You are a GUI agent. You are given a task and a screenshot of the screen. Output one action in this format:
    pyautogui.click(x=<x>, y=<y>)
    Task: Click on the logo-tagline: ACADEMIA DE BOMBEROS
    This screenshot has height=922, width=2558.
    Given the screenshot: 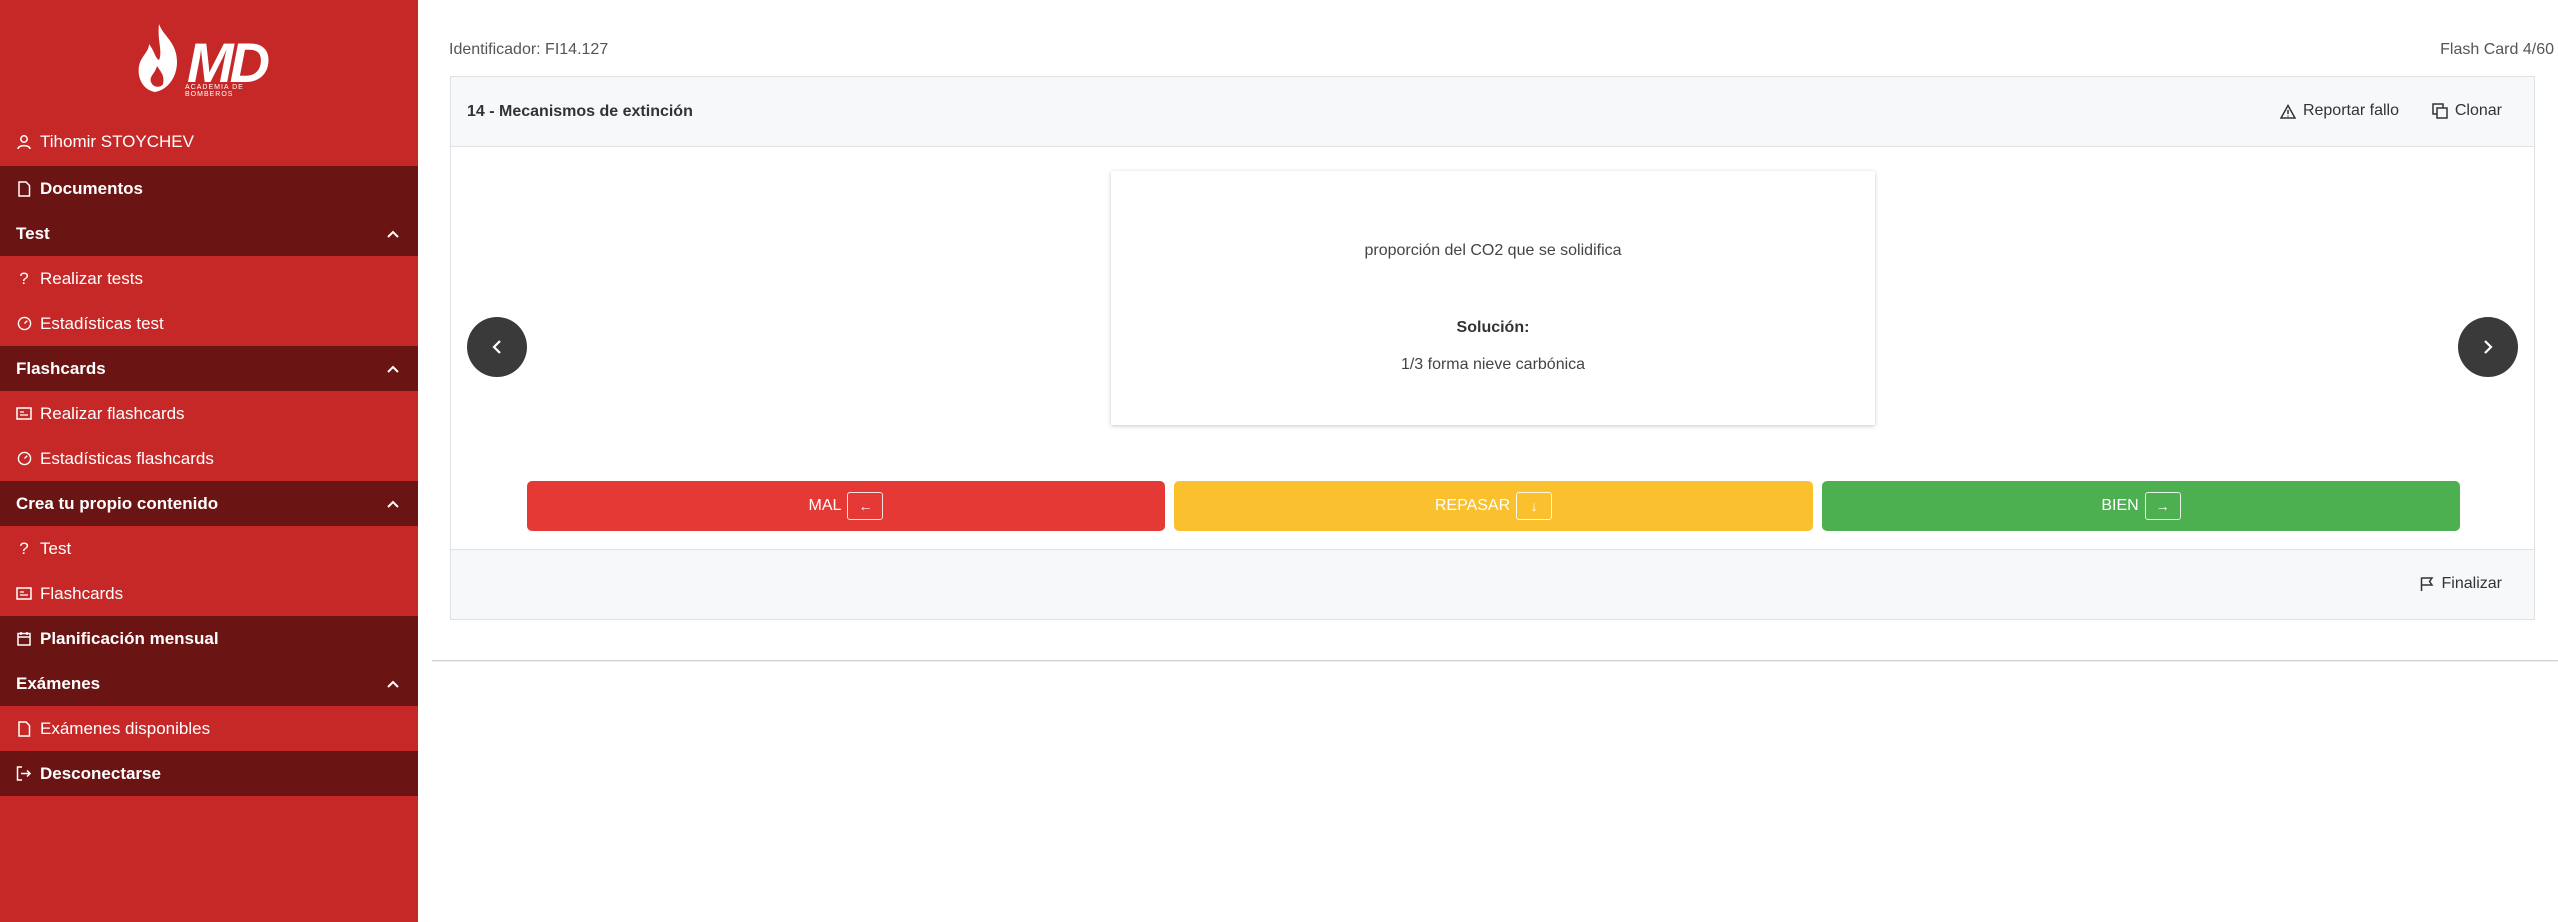 What is the action you would take?
    pyautogui.click(x=214, y=91)
    